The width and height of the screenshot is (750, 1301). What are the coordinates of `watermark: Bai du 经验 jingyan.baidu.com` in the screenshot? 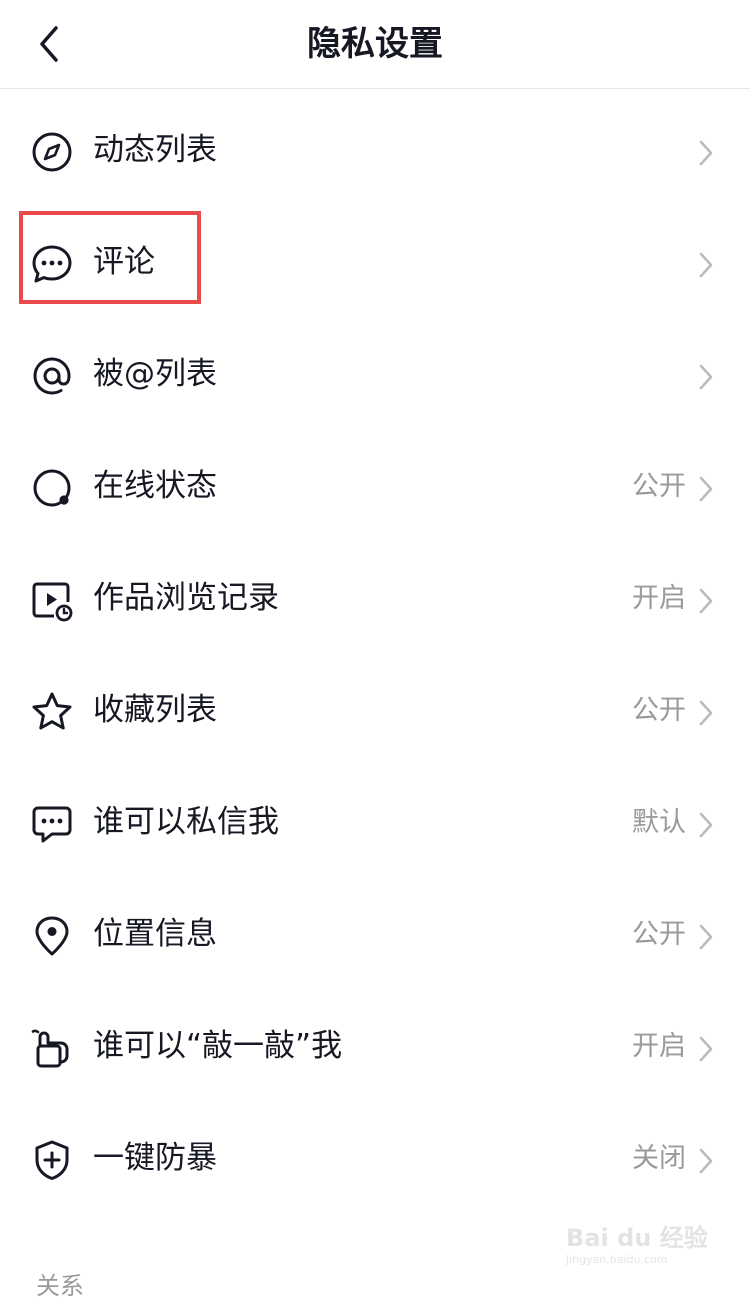 It's located at (637, 1242).